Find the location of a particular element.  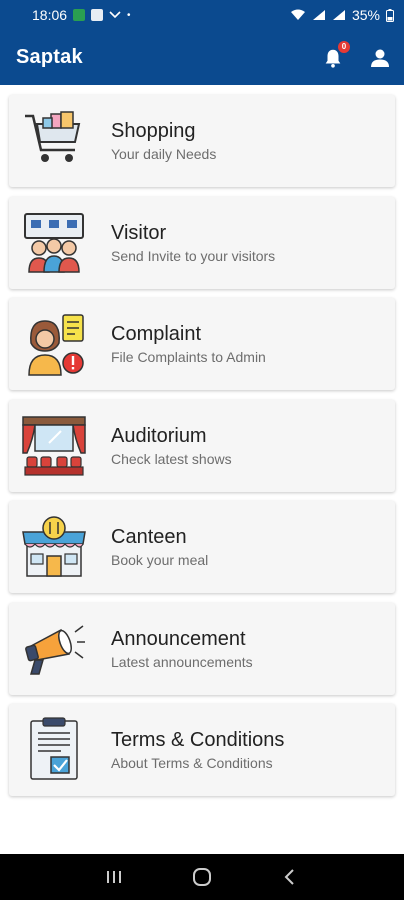

status-right: 35% is located at coordinates (342, 15).